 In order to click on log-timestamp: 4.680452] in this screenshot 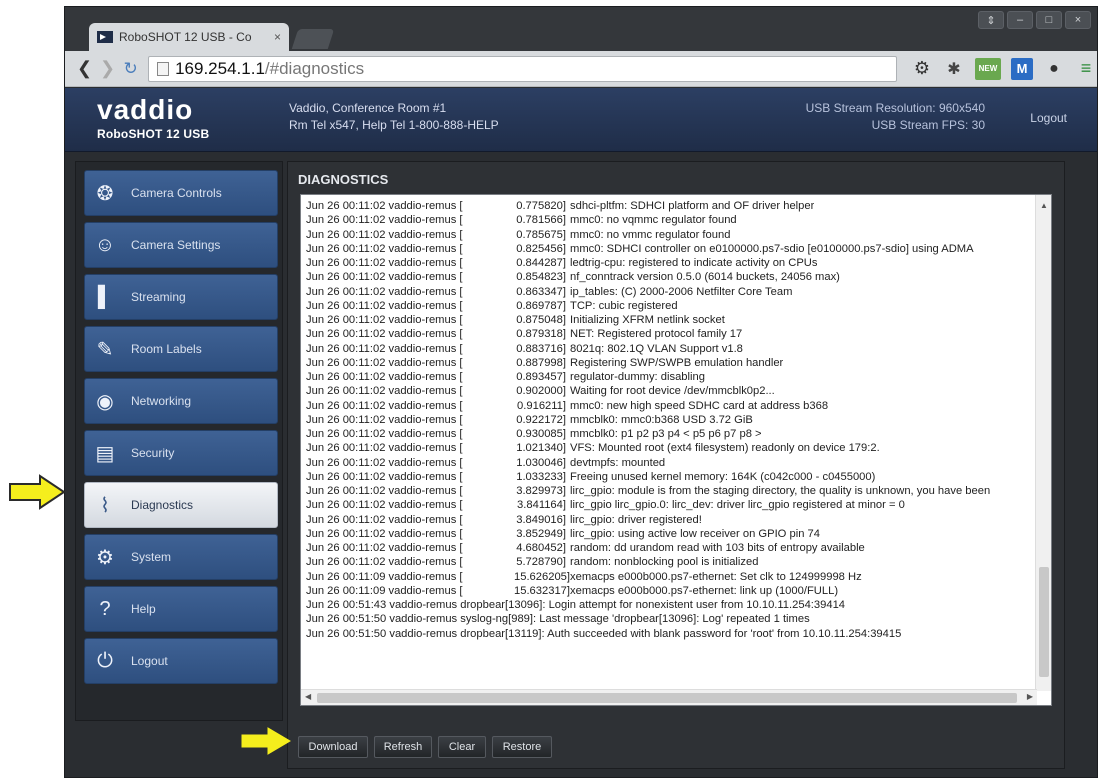, I will do `click(541, 548)`.